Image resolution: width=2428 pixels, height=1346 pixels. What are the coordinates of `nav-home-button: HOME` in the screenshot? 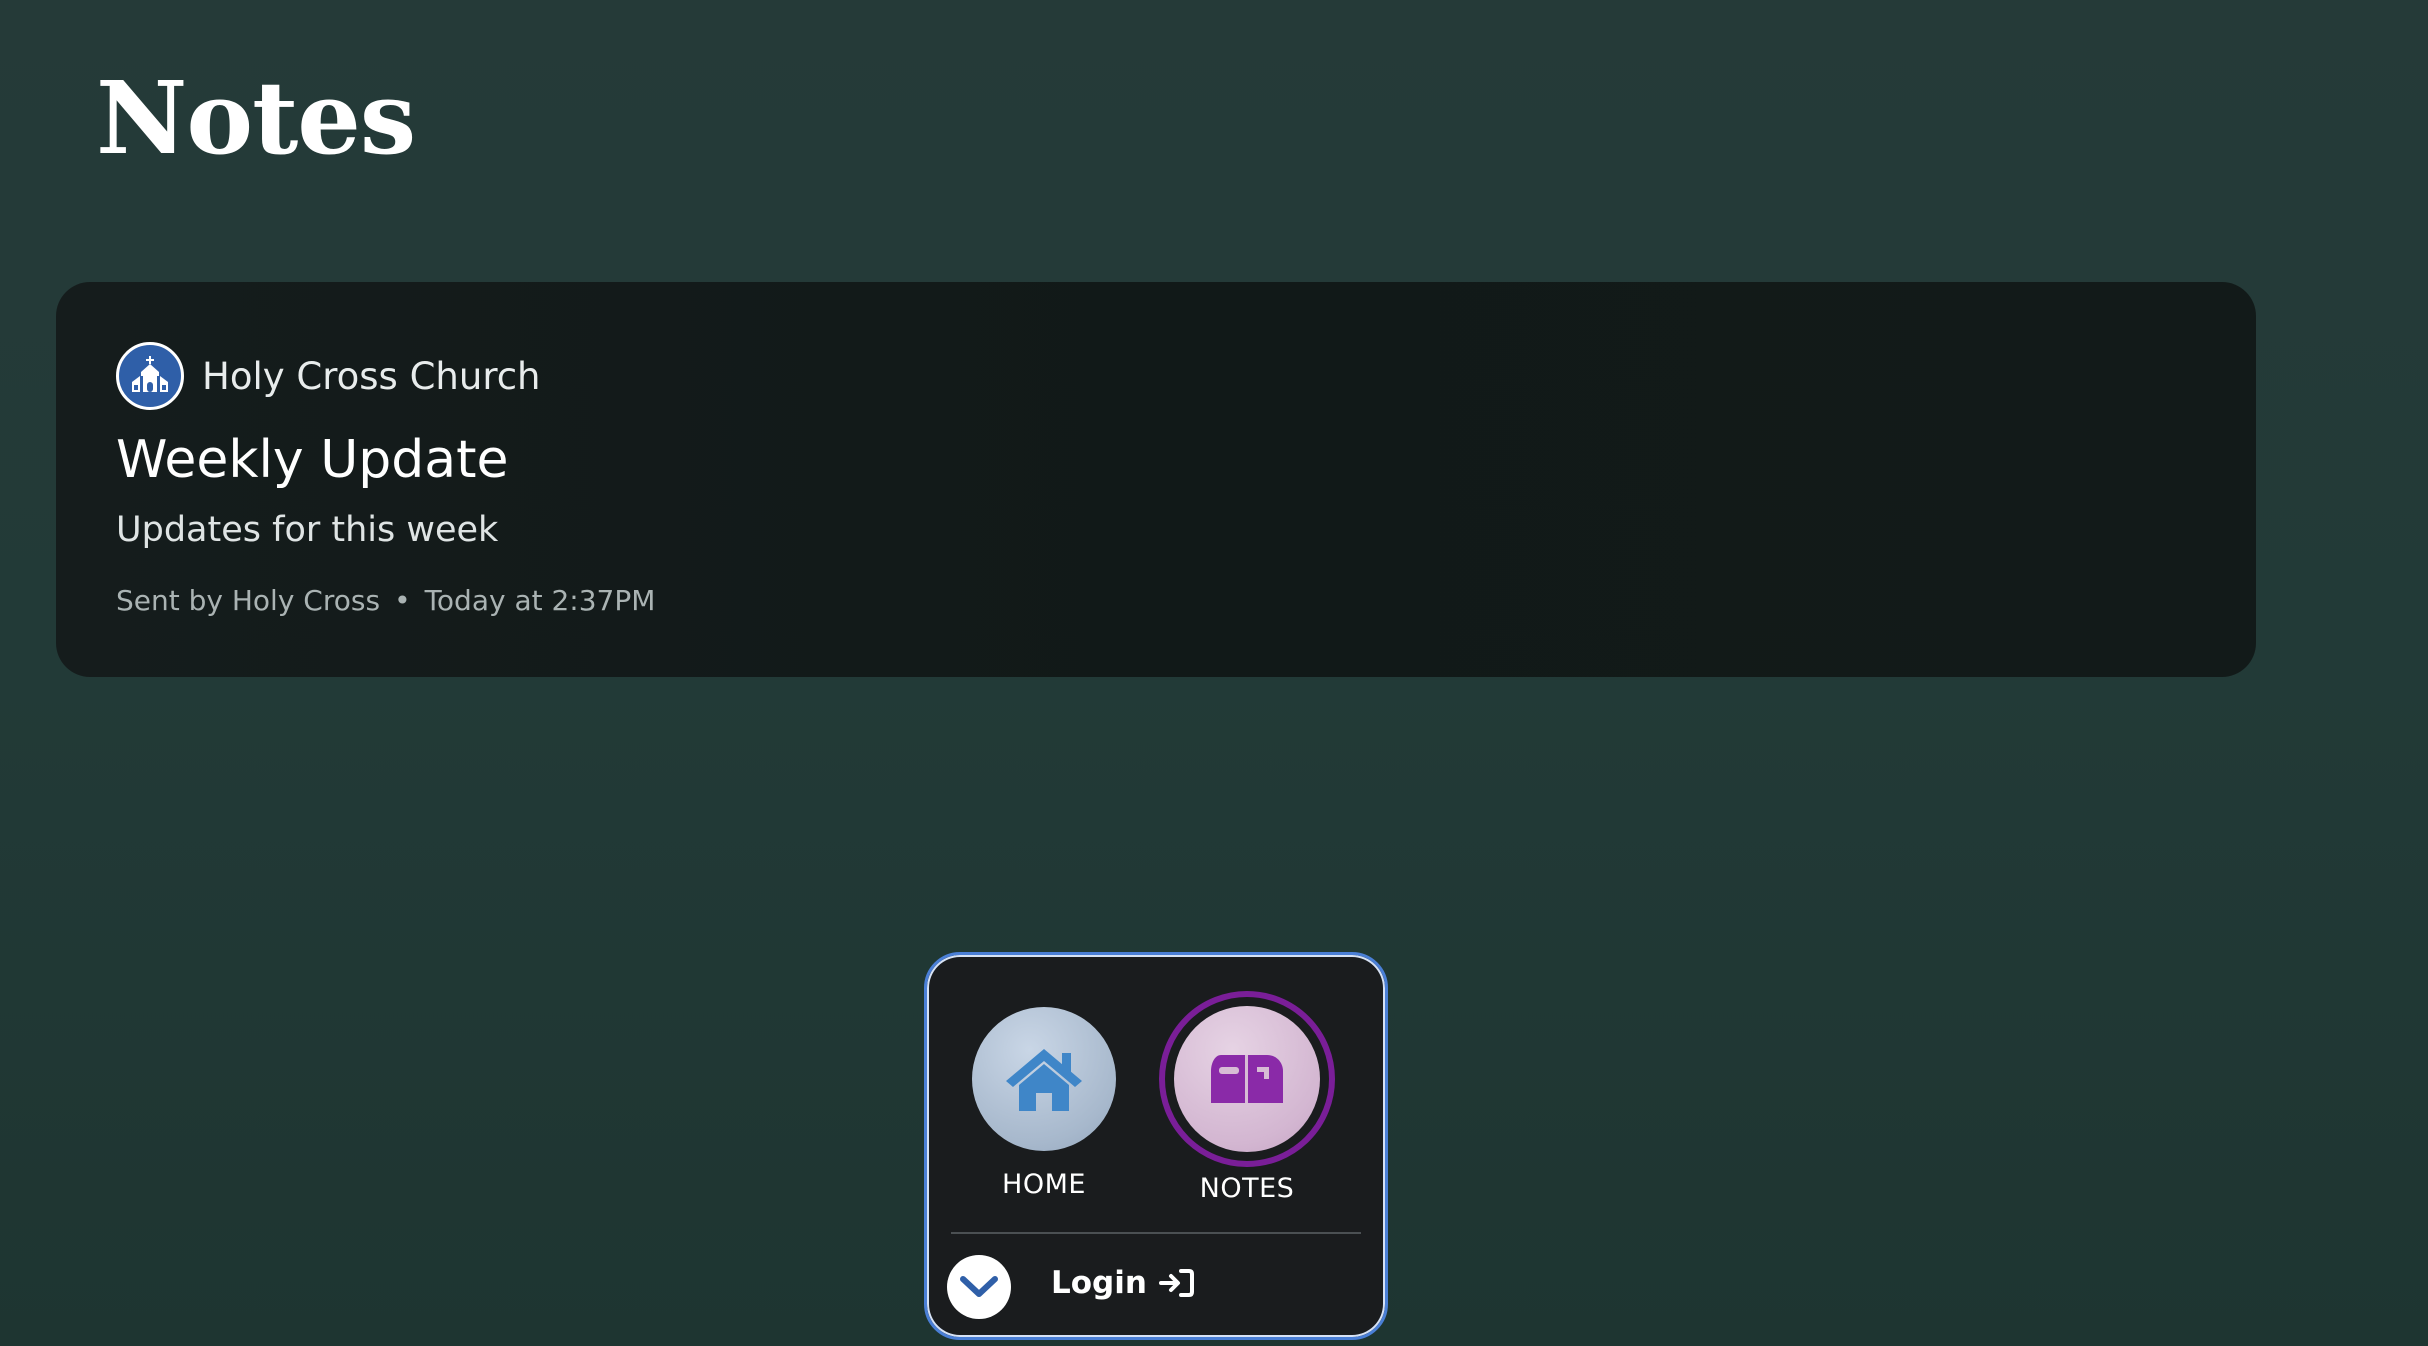 It's located at (1044, 1104).